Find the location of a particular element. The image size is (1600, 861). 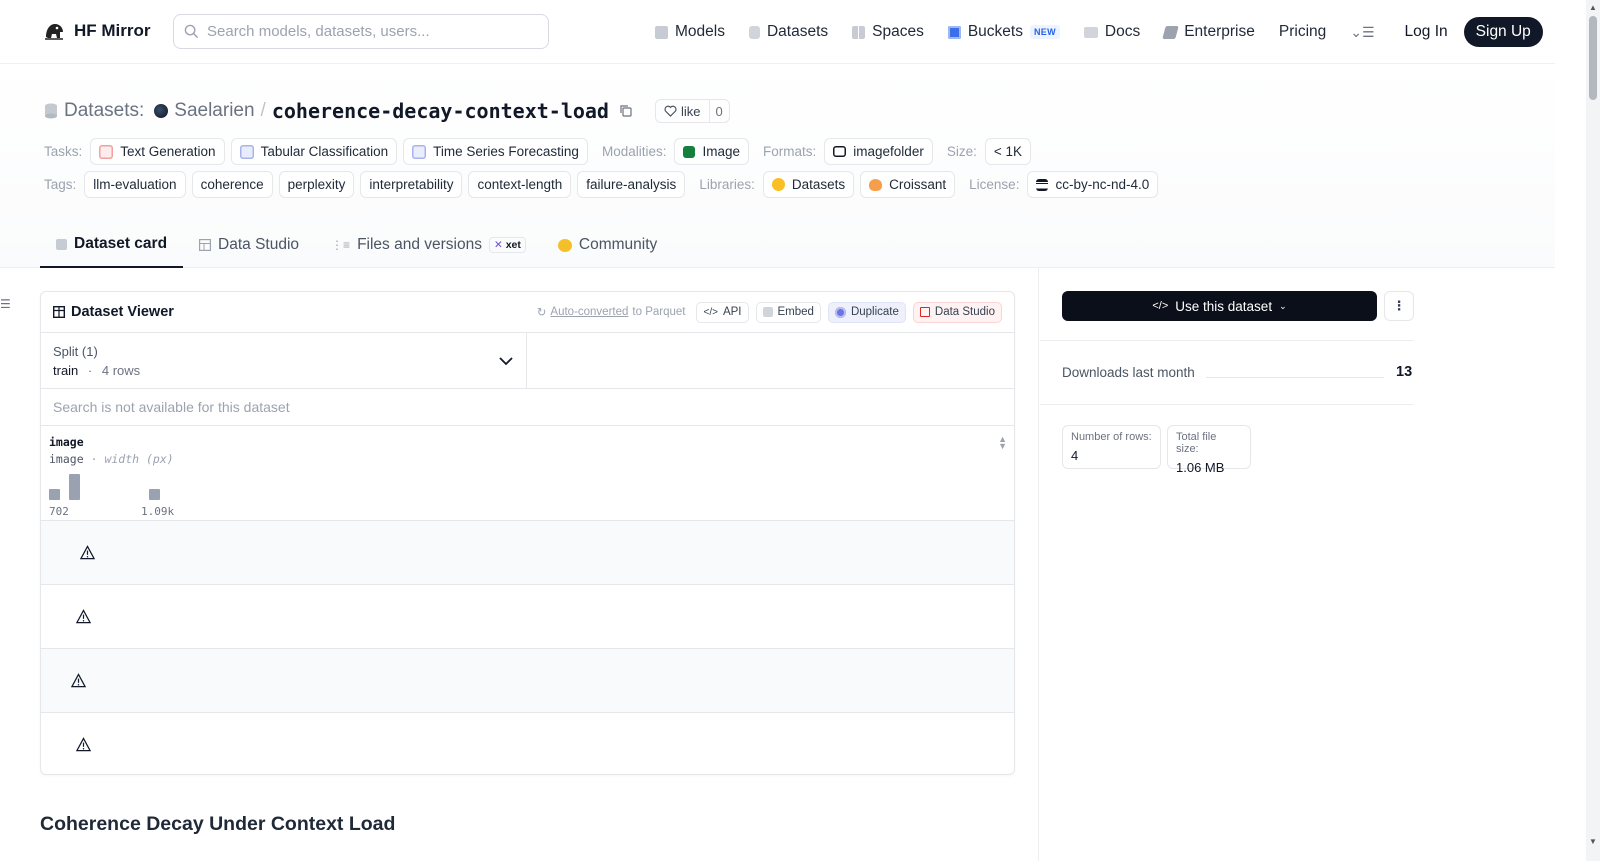

search-icon is located at coordinates (191, 31).